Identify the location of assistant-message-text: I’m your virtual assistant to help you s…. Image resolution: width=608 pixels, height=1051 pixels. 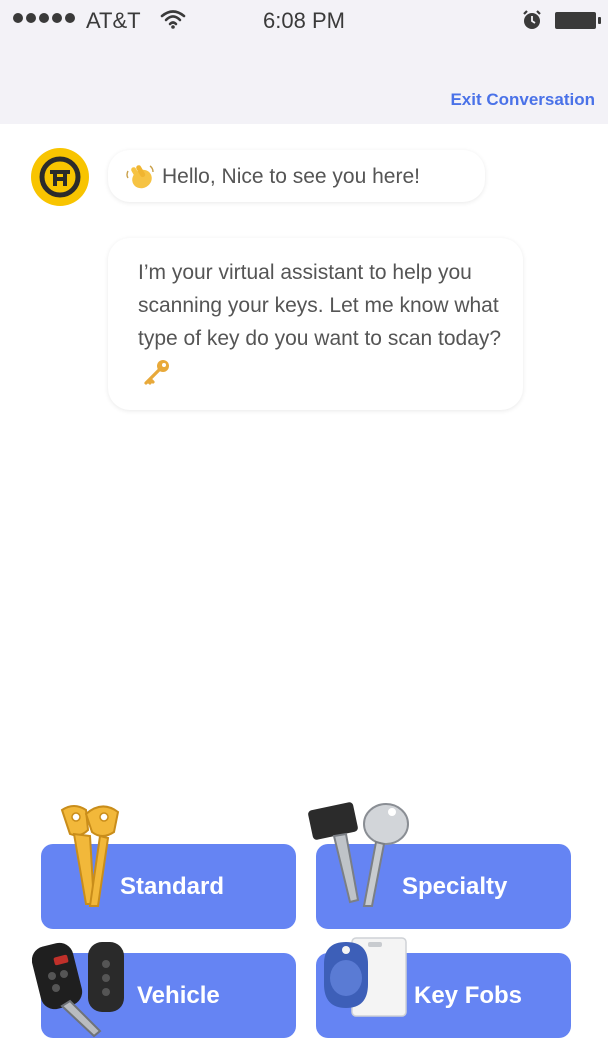
(320, 305).